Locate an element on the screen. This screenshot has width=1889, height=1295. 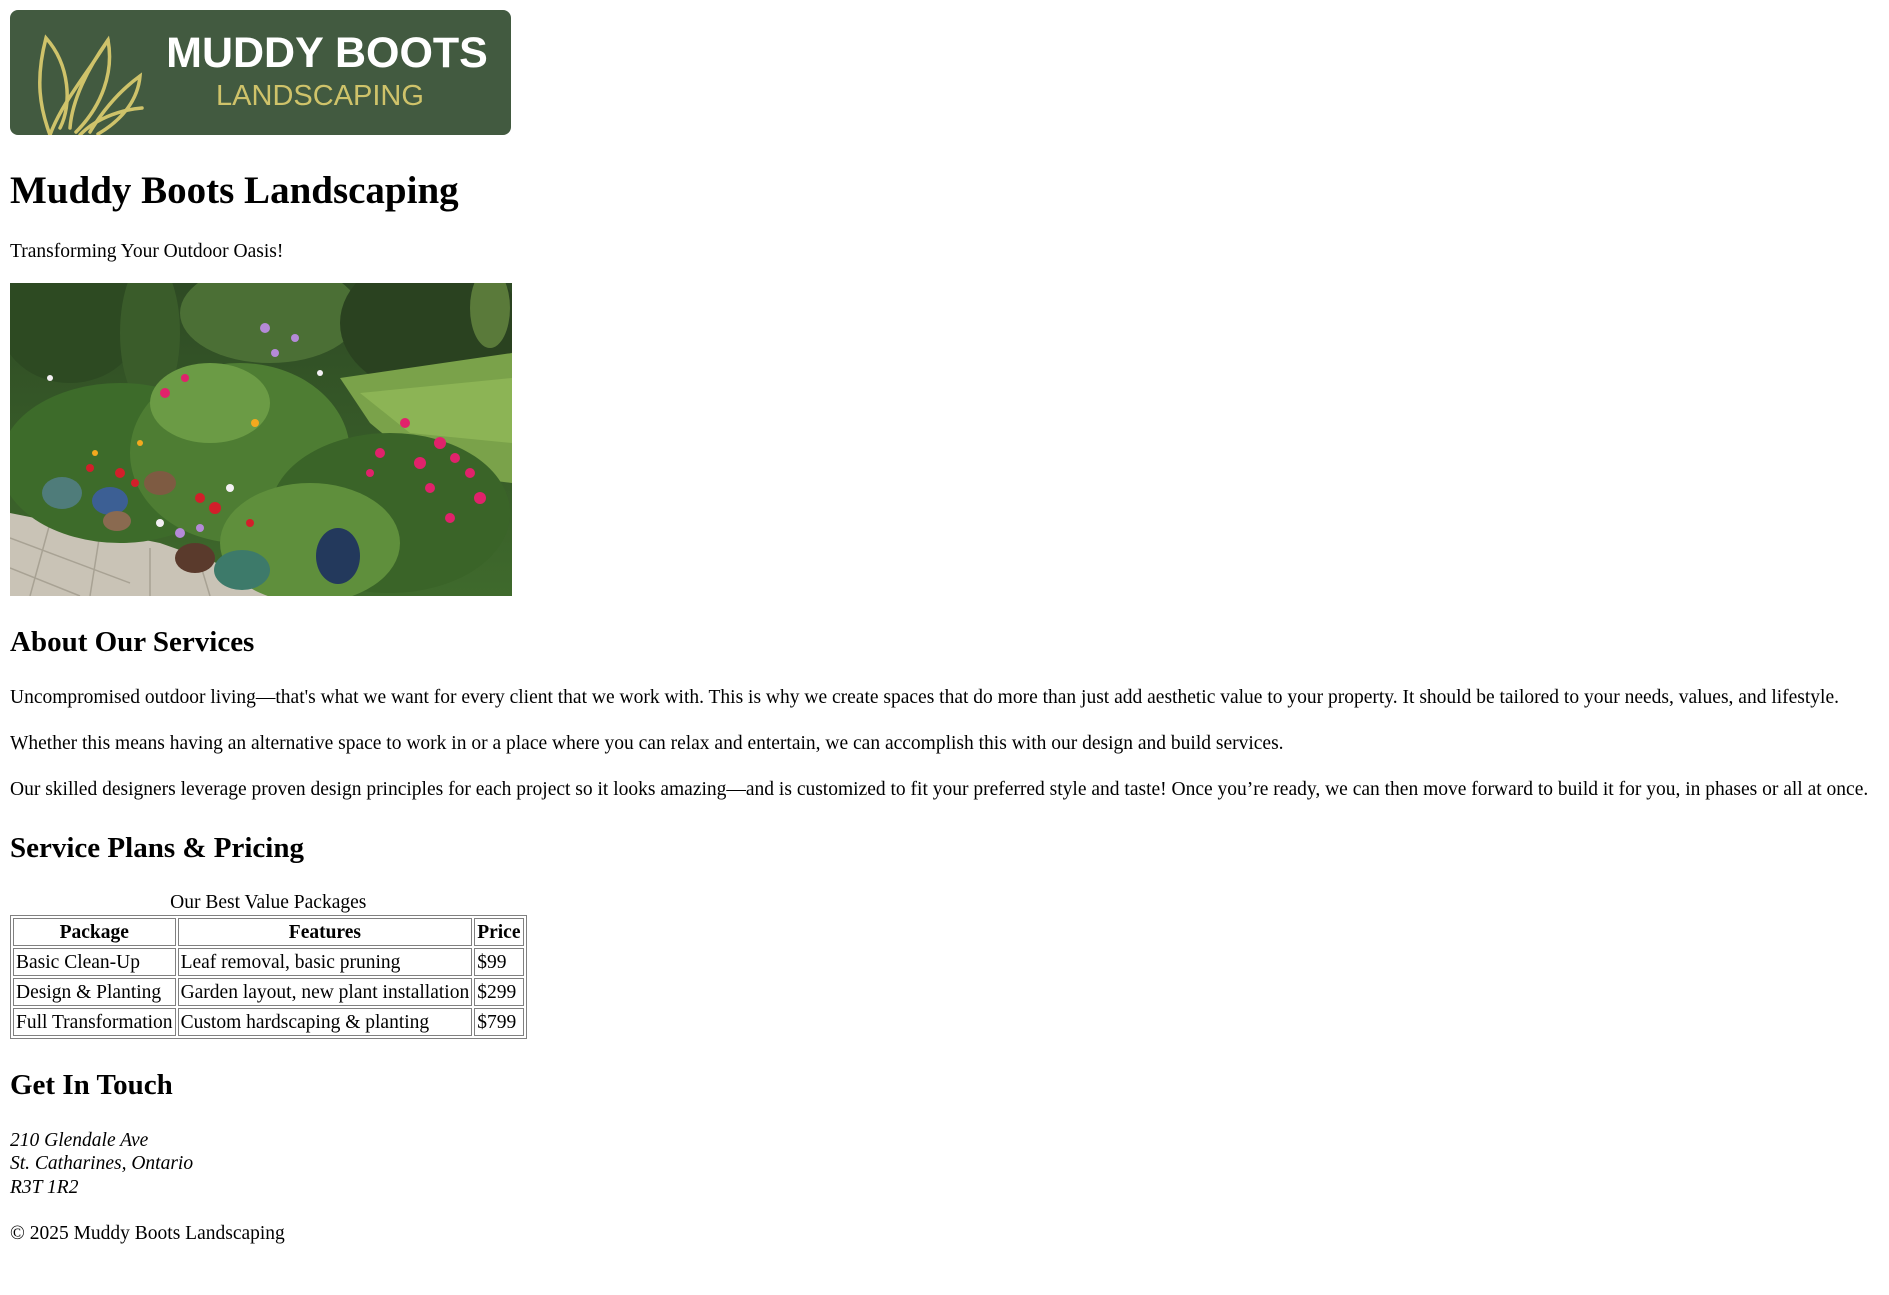
logo-subtitle: LANDSCAPING is located at coordinates (320, 96).